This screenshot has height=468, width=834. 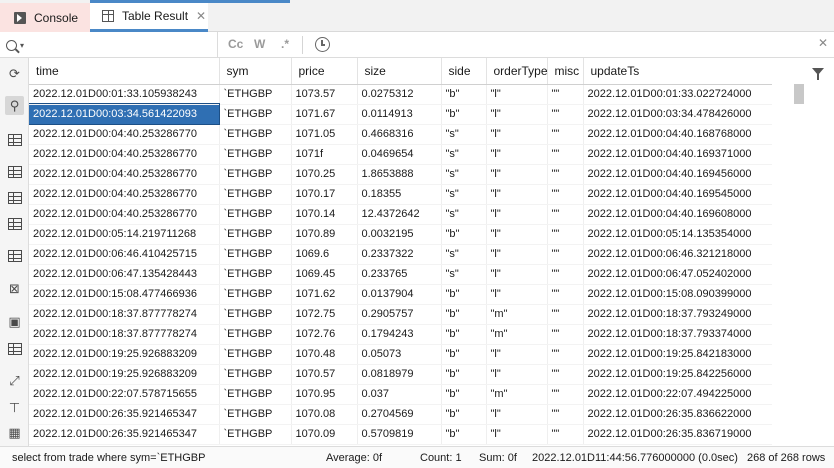 What do you see at coordinates (324, 414) in the screenshot?
I see `table-cell-price: 1070.08` at bounding box center [324, 414].